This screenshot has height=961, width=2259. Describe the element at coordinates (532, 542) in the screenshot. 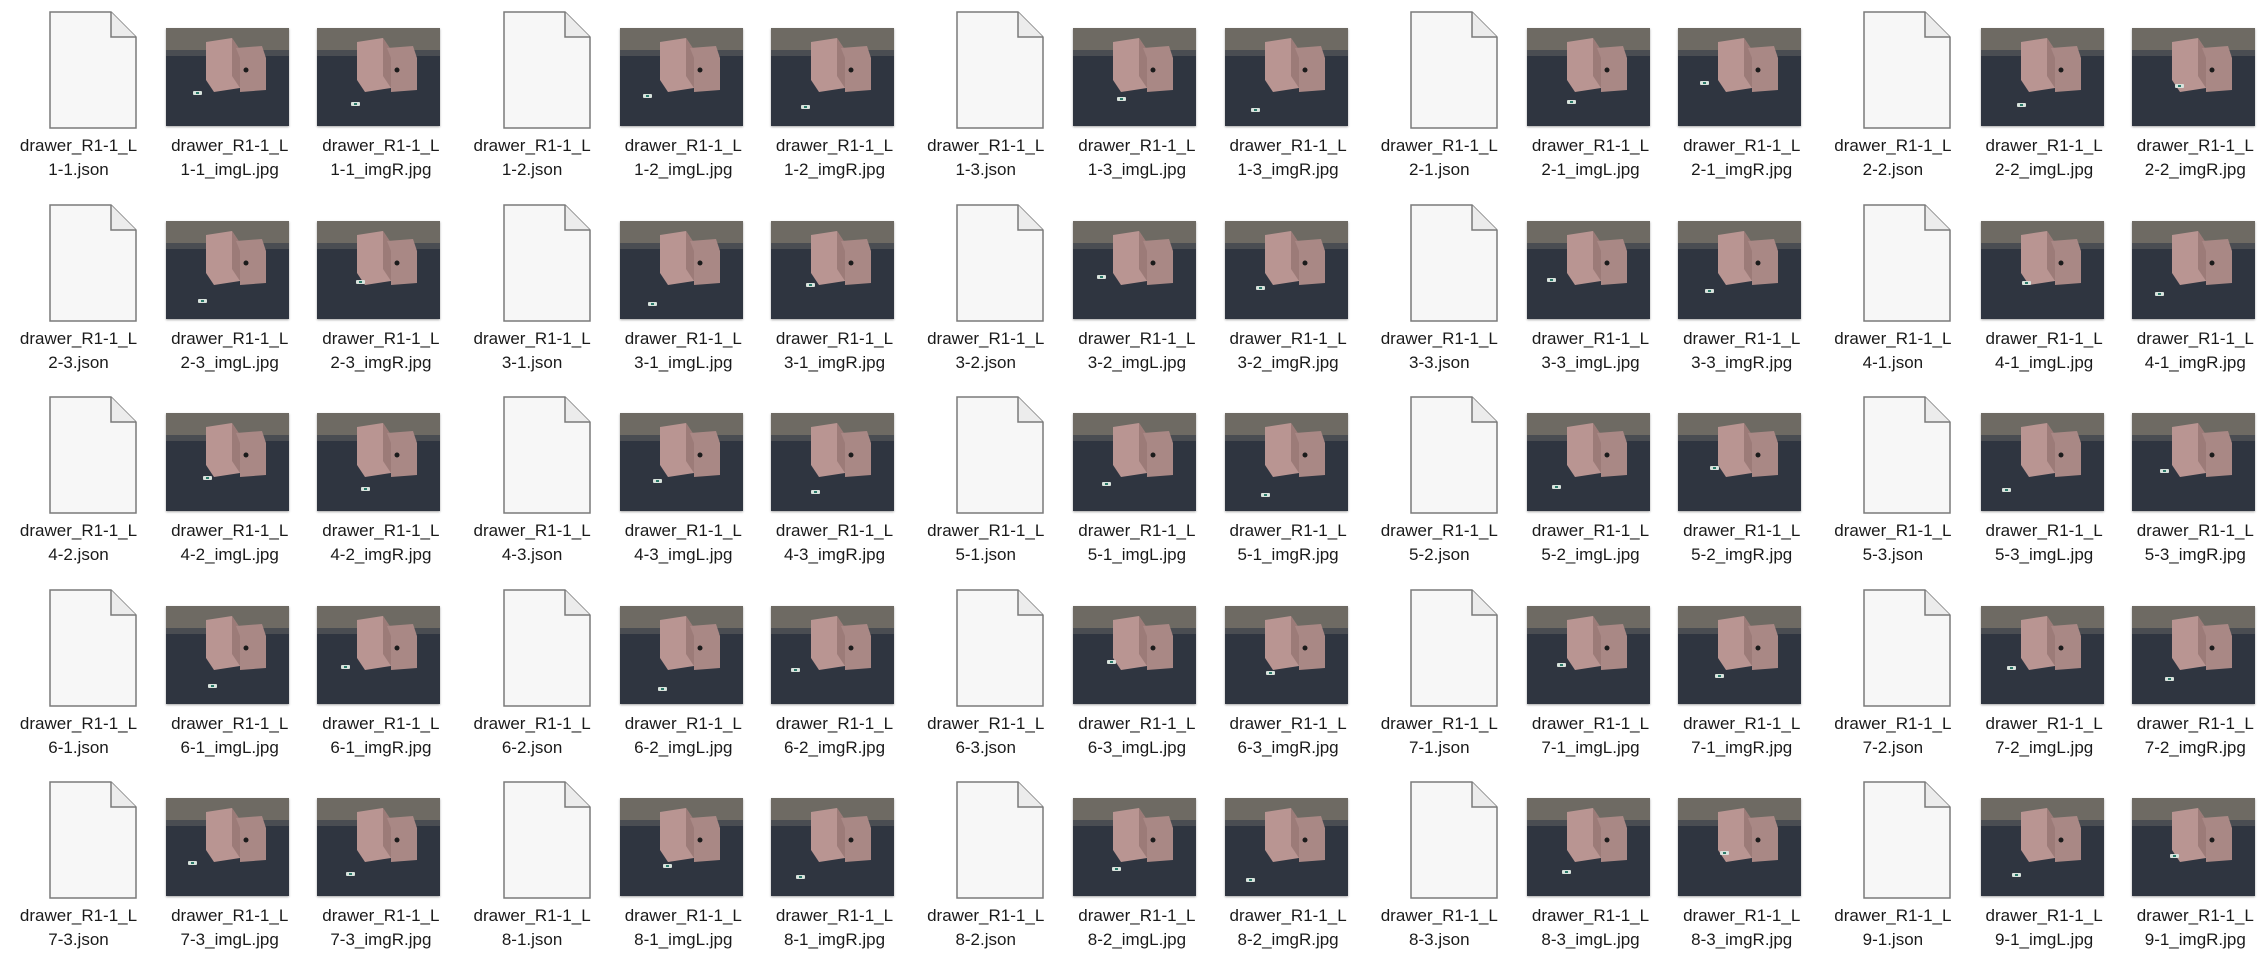

I see `file-name-label: drawer_R1-1_L 4-3.json` at that location.